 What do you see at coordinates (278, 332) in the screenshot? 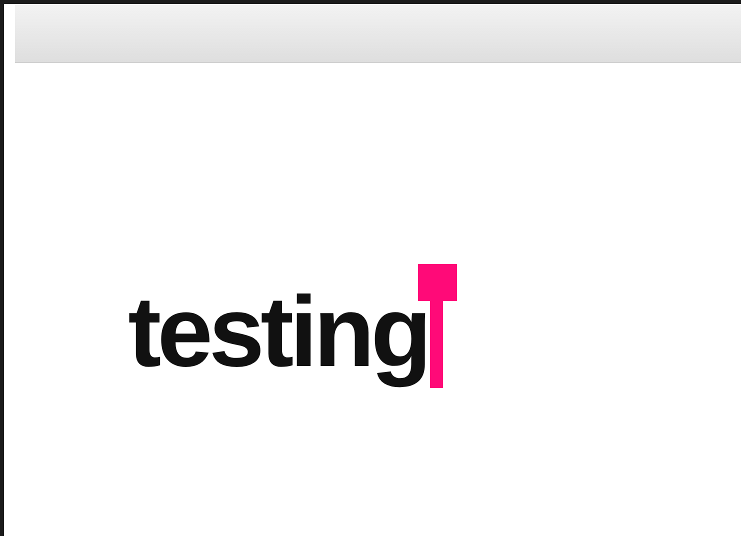
I see `editor-text: testing` at bounding box center [278, 332].